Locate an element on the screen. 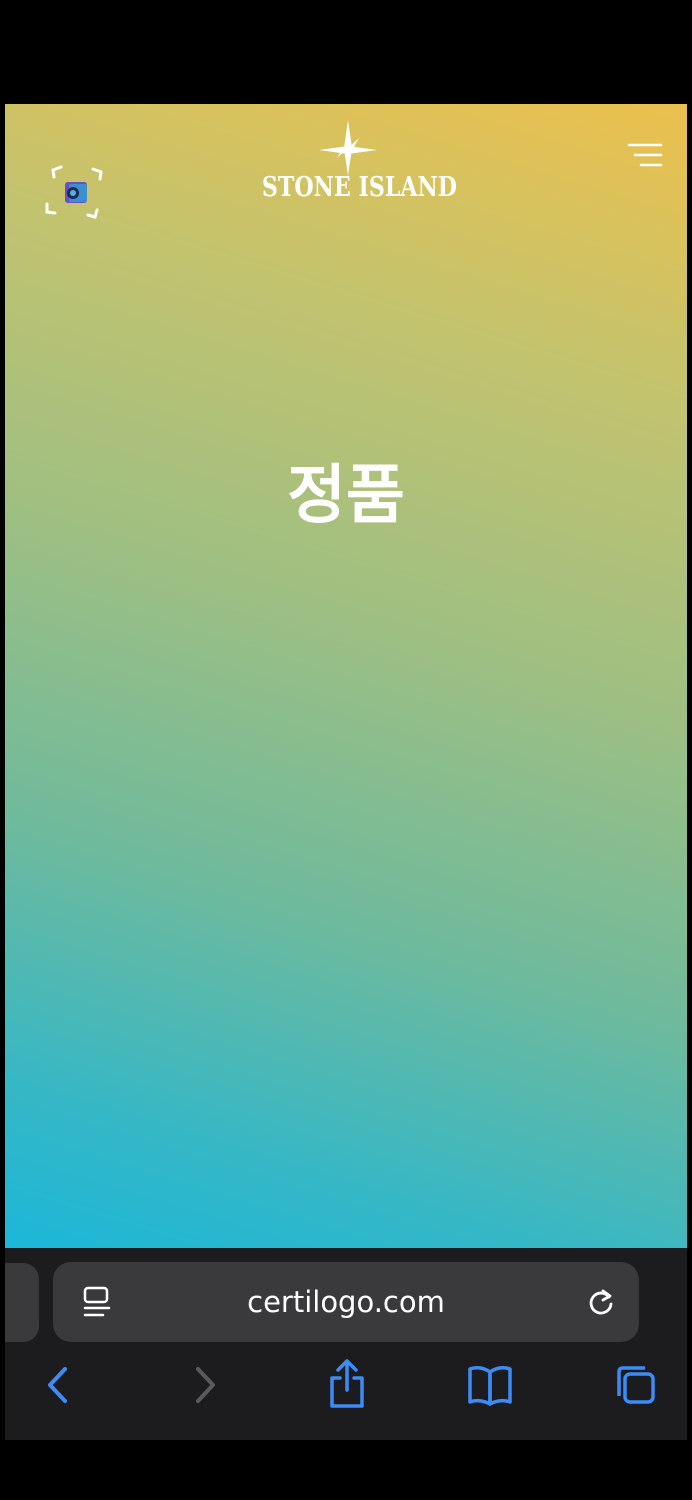 The height and width of the screenshot is (1500, 692). forward-button is located at coordinates (206, 1385).